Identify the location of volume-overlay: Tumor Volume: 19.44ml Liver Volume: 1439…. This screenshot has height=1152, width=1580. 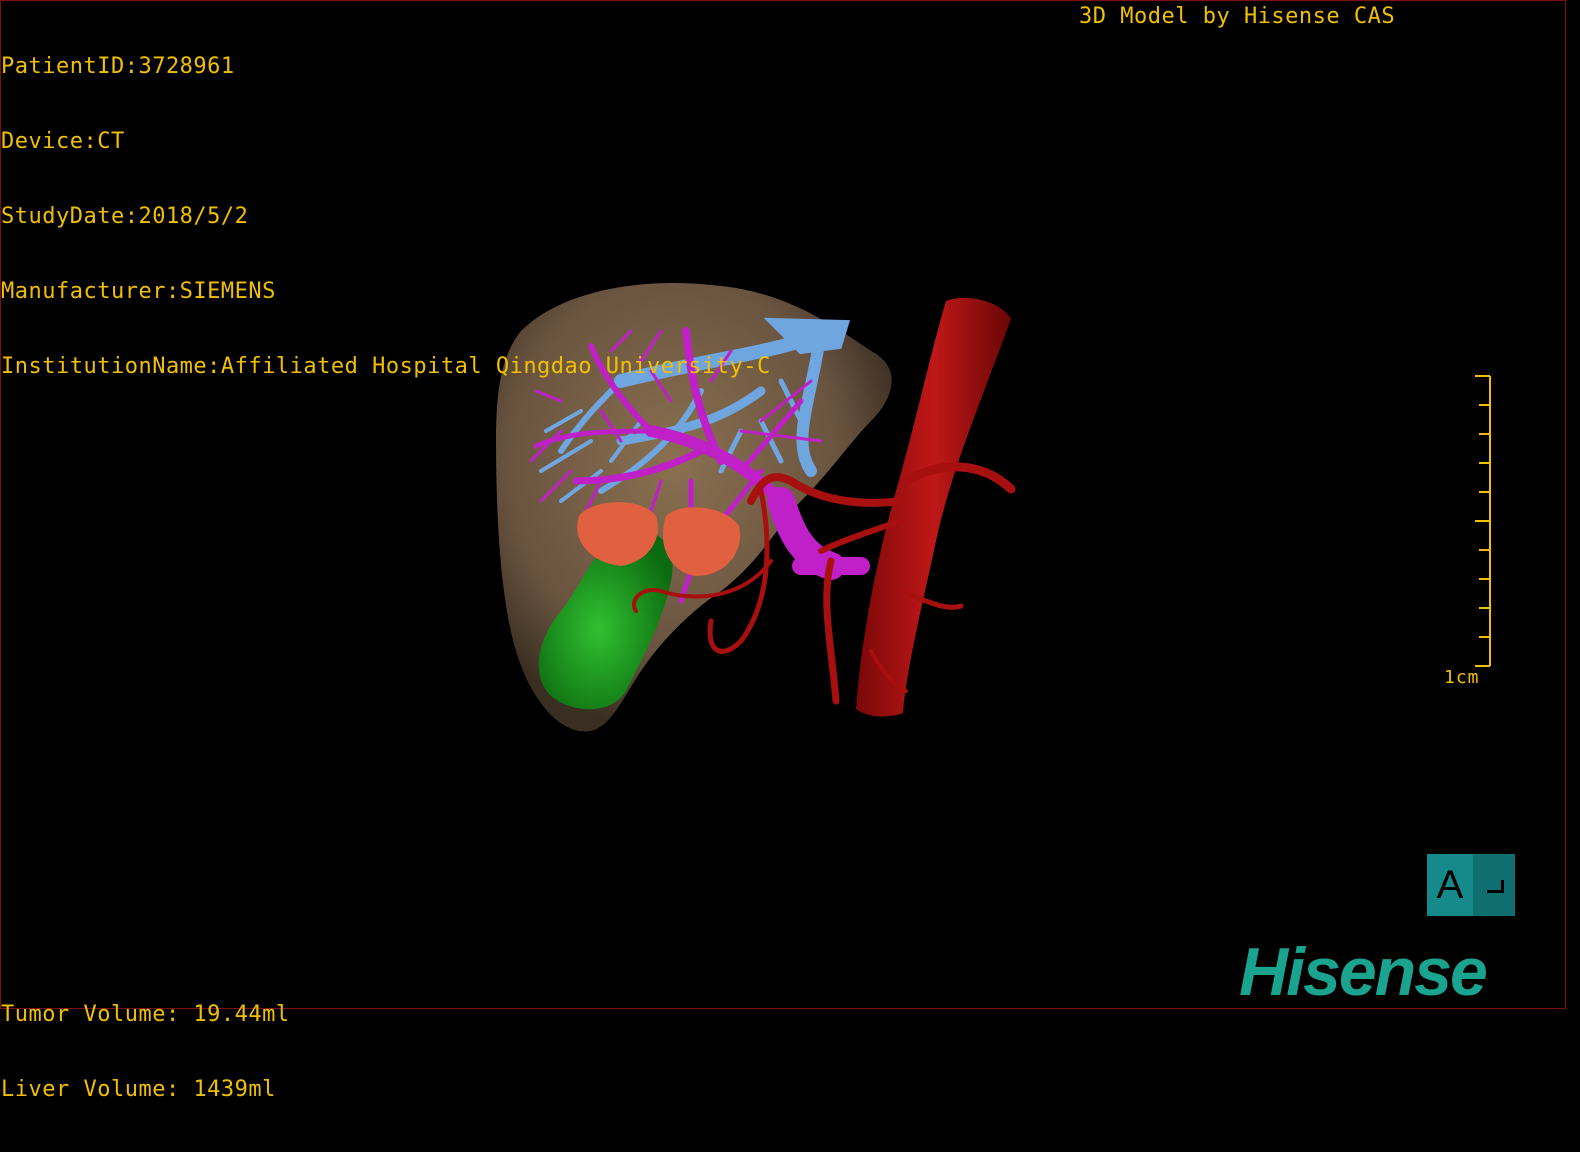
(145, 1052).